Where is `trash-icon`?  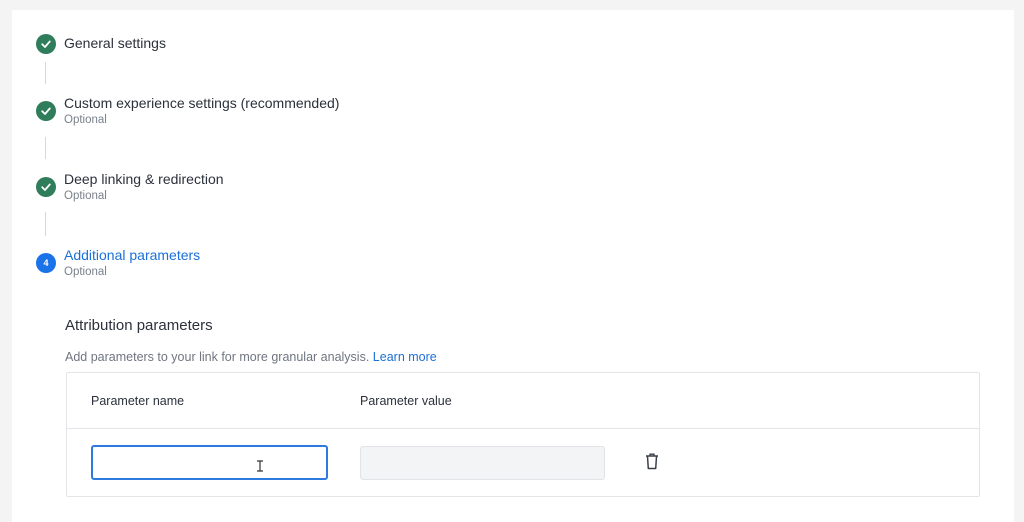 trash-icon is located at coordinates (652, 461).